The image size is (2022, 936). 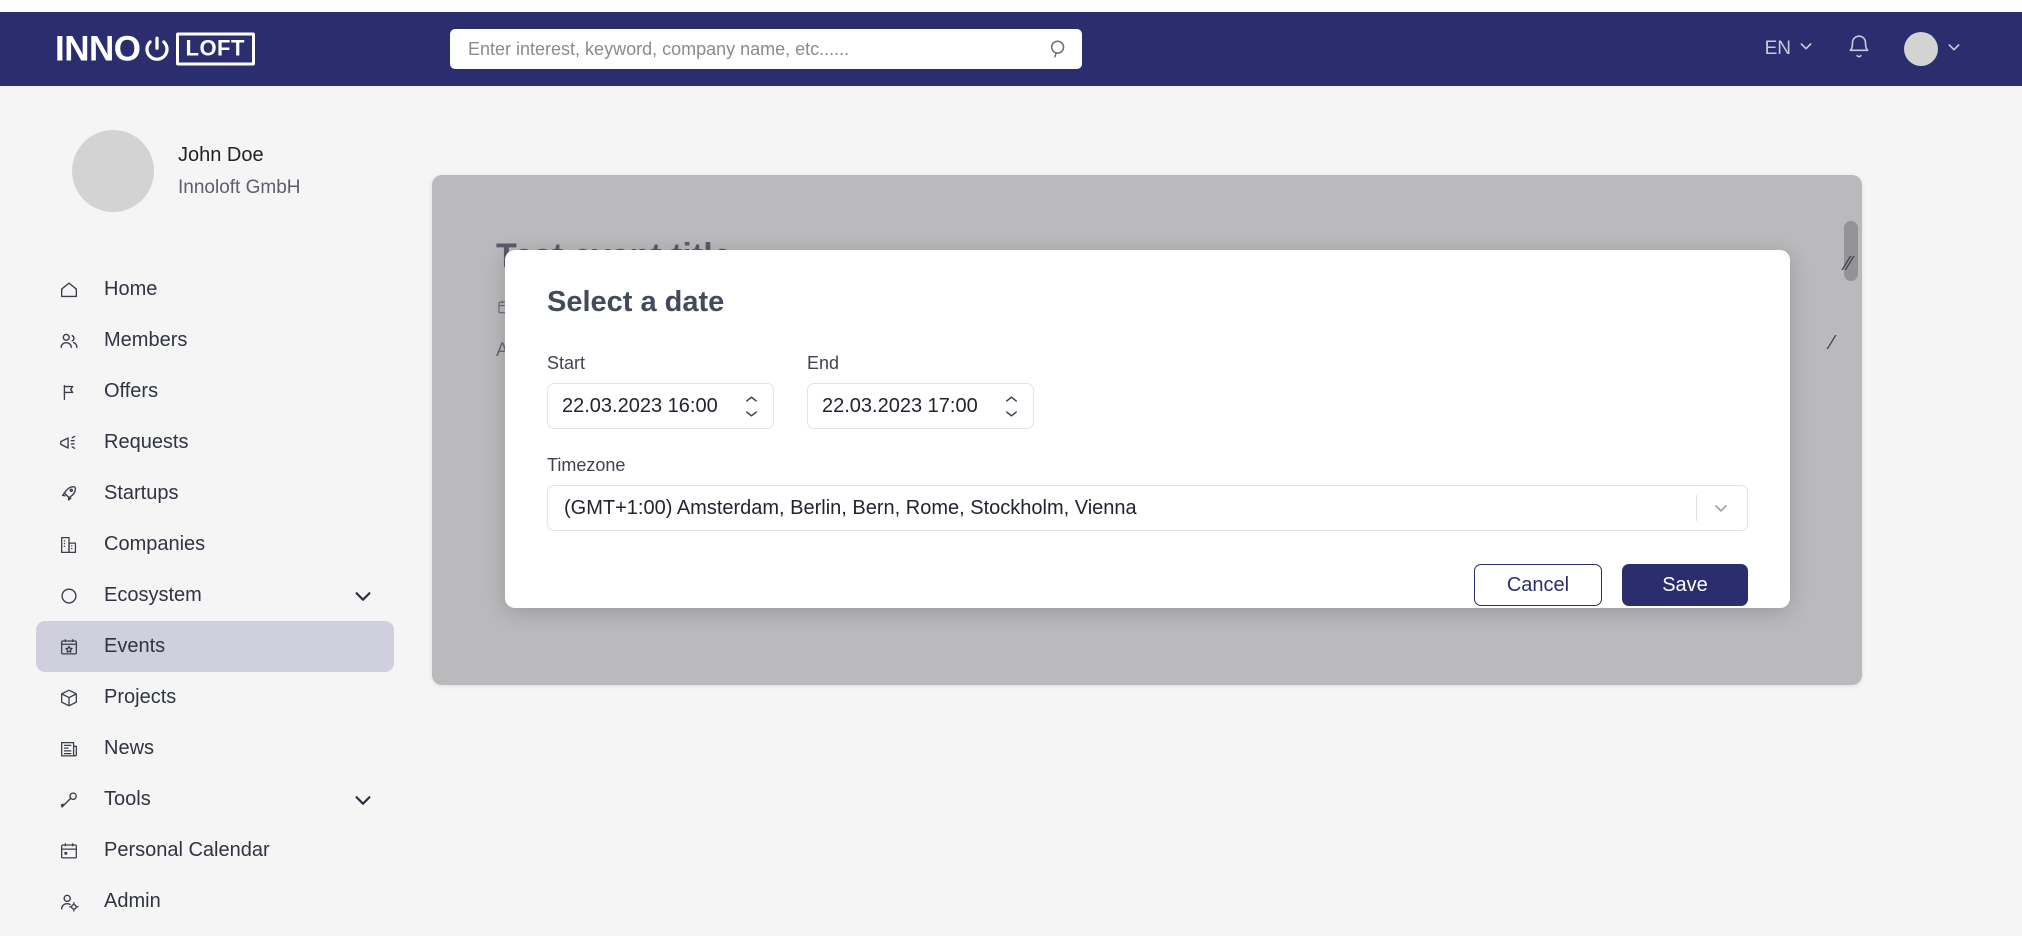 I want to click on language-label: EN, so click(x=1777, y=48).